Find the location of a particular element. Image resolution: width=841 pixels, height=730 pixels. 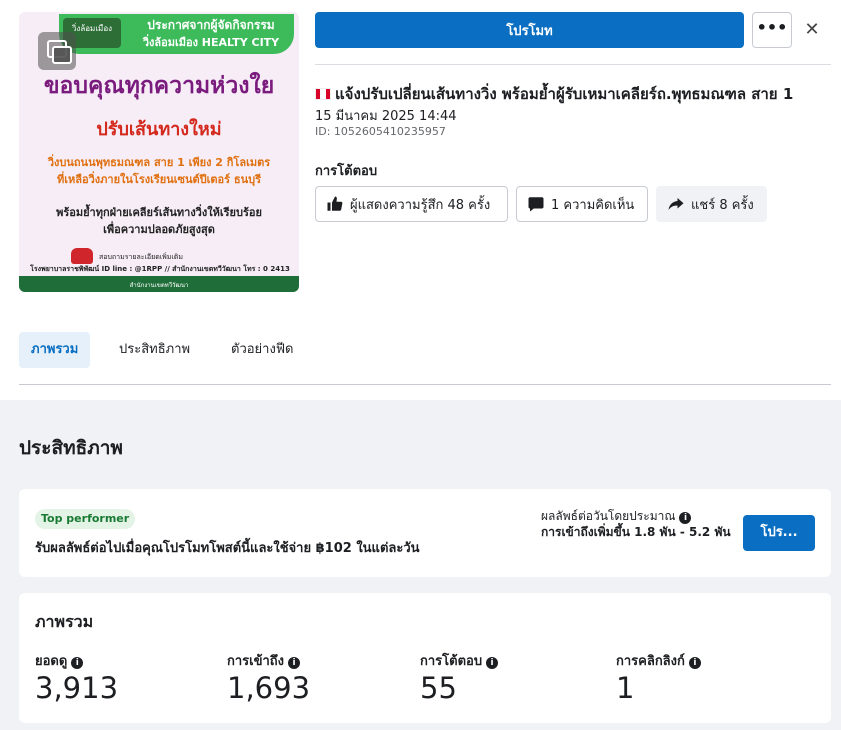

tab-performance: ประสิทธิภาพ is located at coordinates (154, 350).